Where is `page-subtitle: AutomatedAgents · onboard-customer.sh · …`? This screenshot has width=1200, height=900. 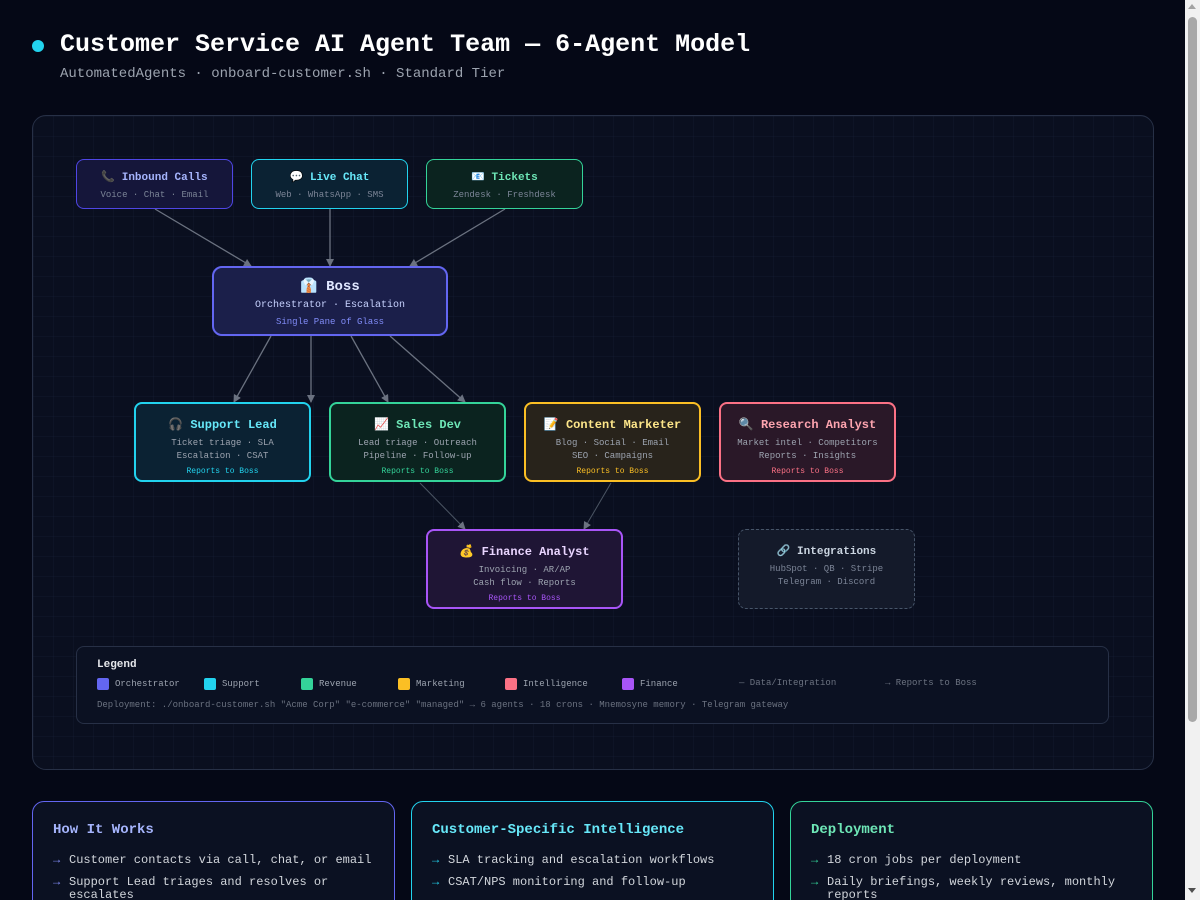 page-subtitle: AutomatedAgents · onboard-customer.sh · … is located at coordinates (283, 74).